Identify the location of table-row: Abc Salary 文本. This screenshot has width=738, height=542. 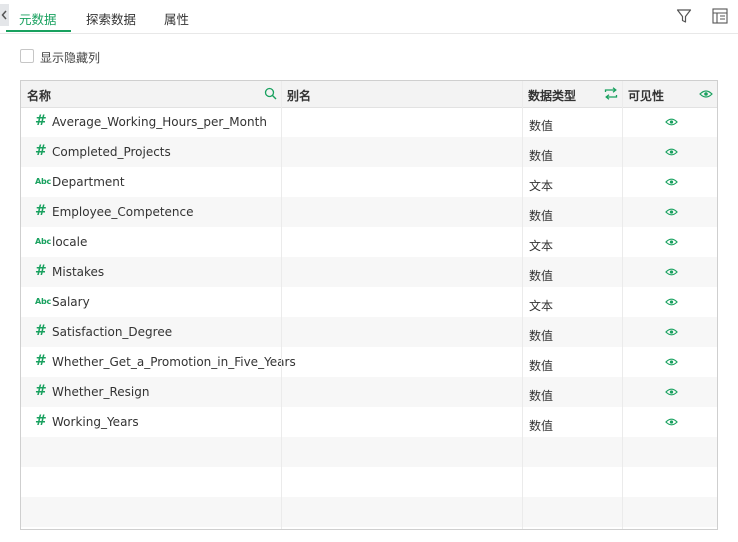
(369, 302).